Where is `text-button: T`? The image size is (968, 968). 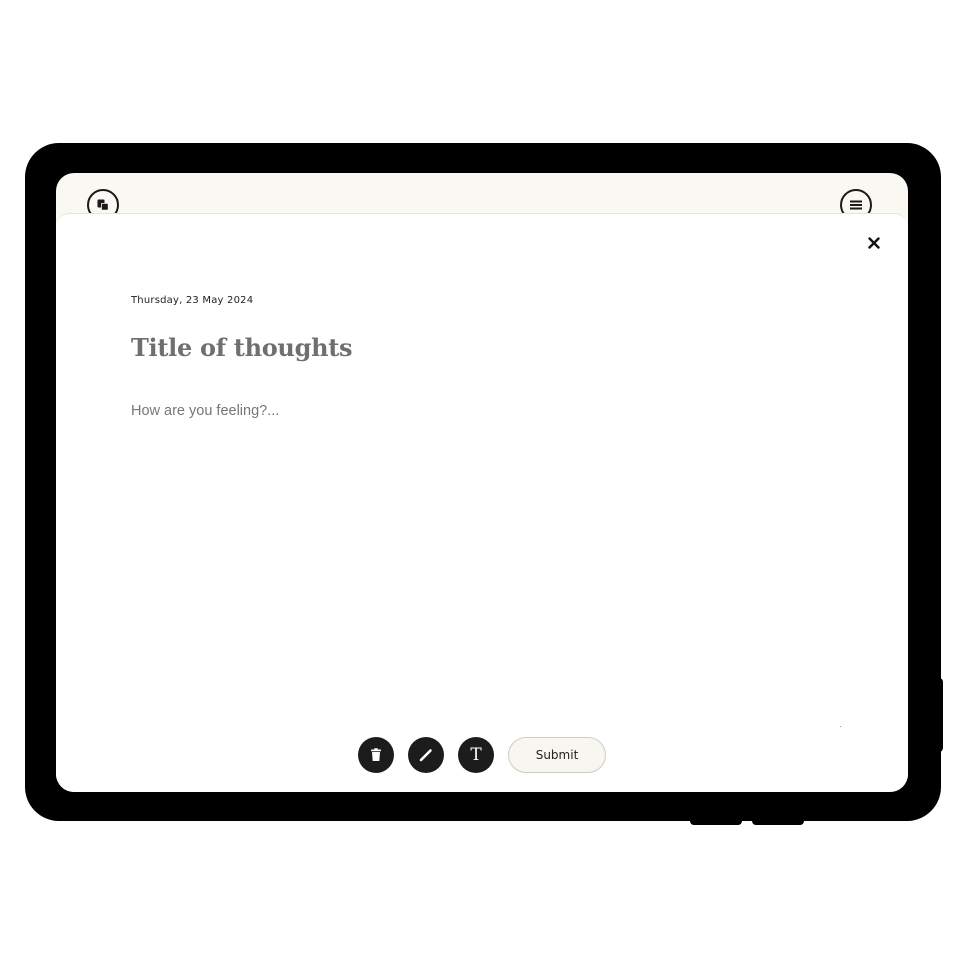
text-button: T is located at coordinates (476, 755).